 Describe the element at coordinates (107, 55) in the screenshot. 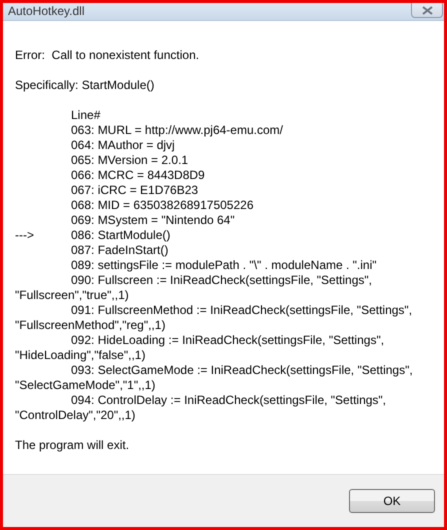

I see `error-message: Error: Call to nonexistent function.` at that location.